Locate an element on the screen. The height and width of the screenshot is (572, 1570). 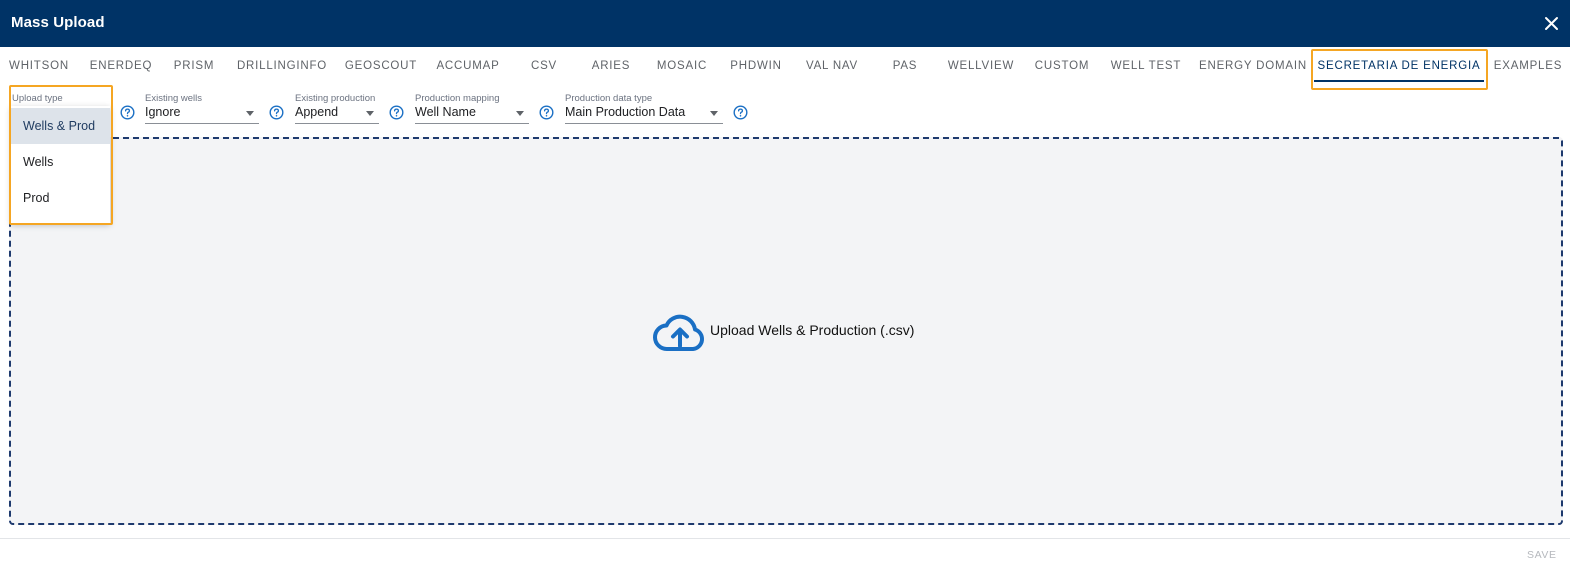
tab-phdwin: PHDWIN is located at coordinates (756, 66).